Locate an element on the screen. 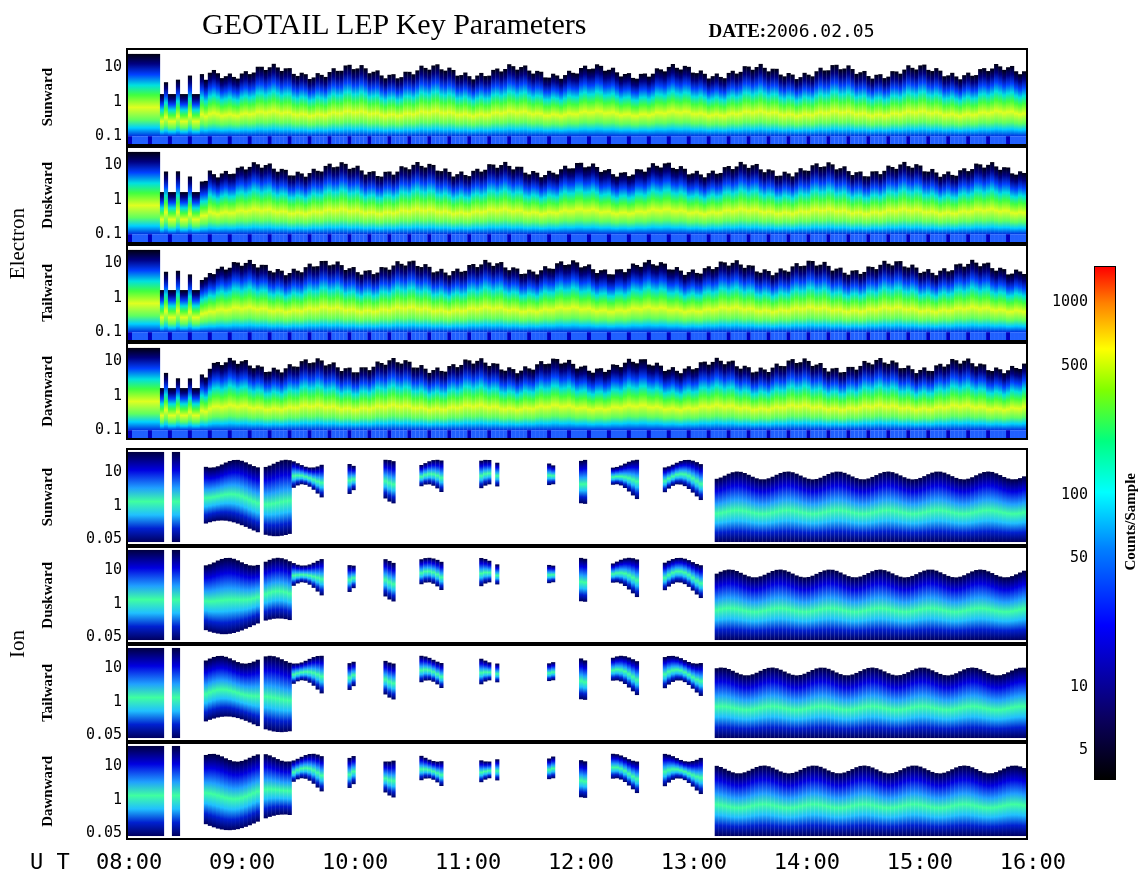  colorbar-tick-label: 5 is located at coordinates (1083, 749).